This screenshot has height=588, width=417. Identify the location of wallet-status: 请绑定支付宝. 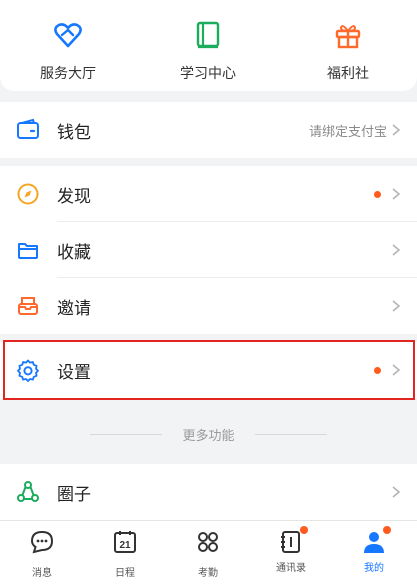
(347, 131).